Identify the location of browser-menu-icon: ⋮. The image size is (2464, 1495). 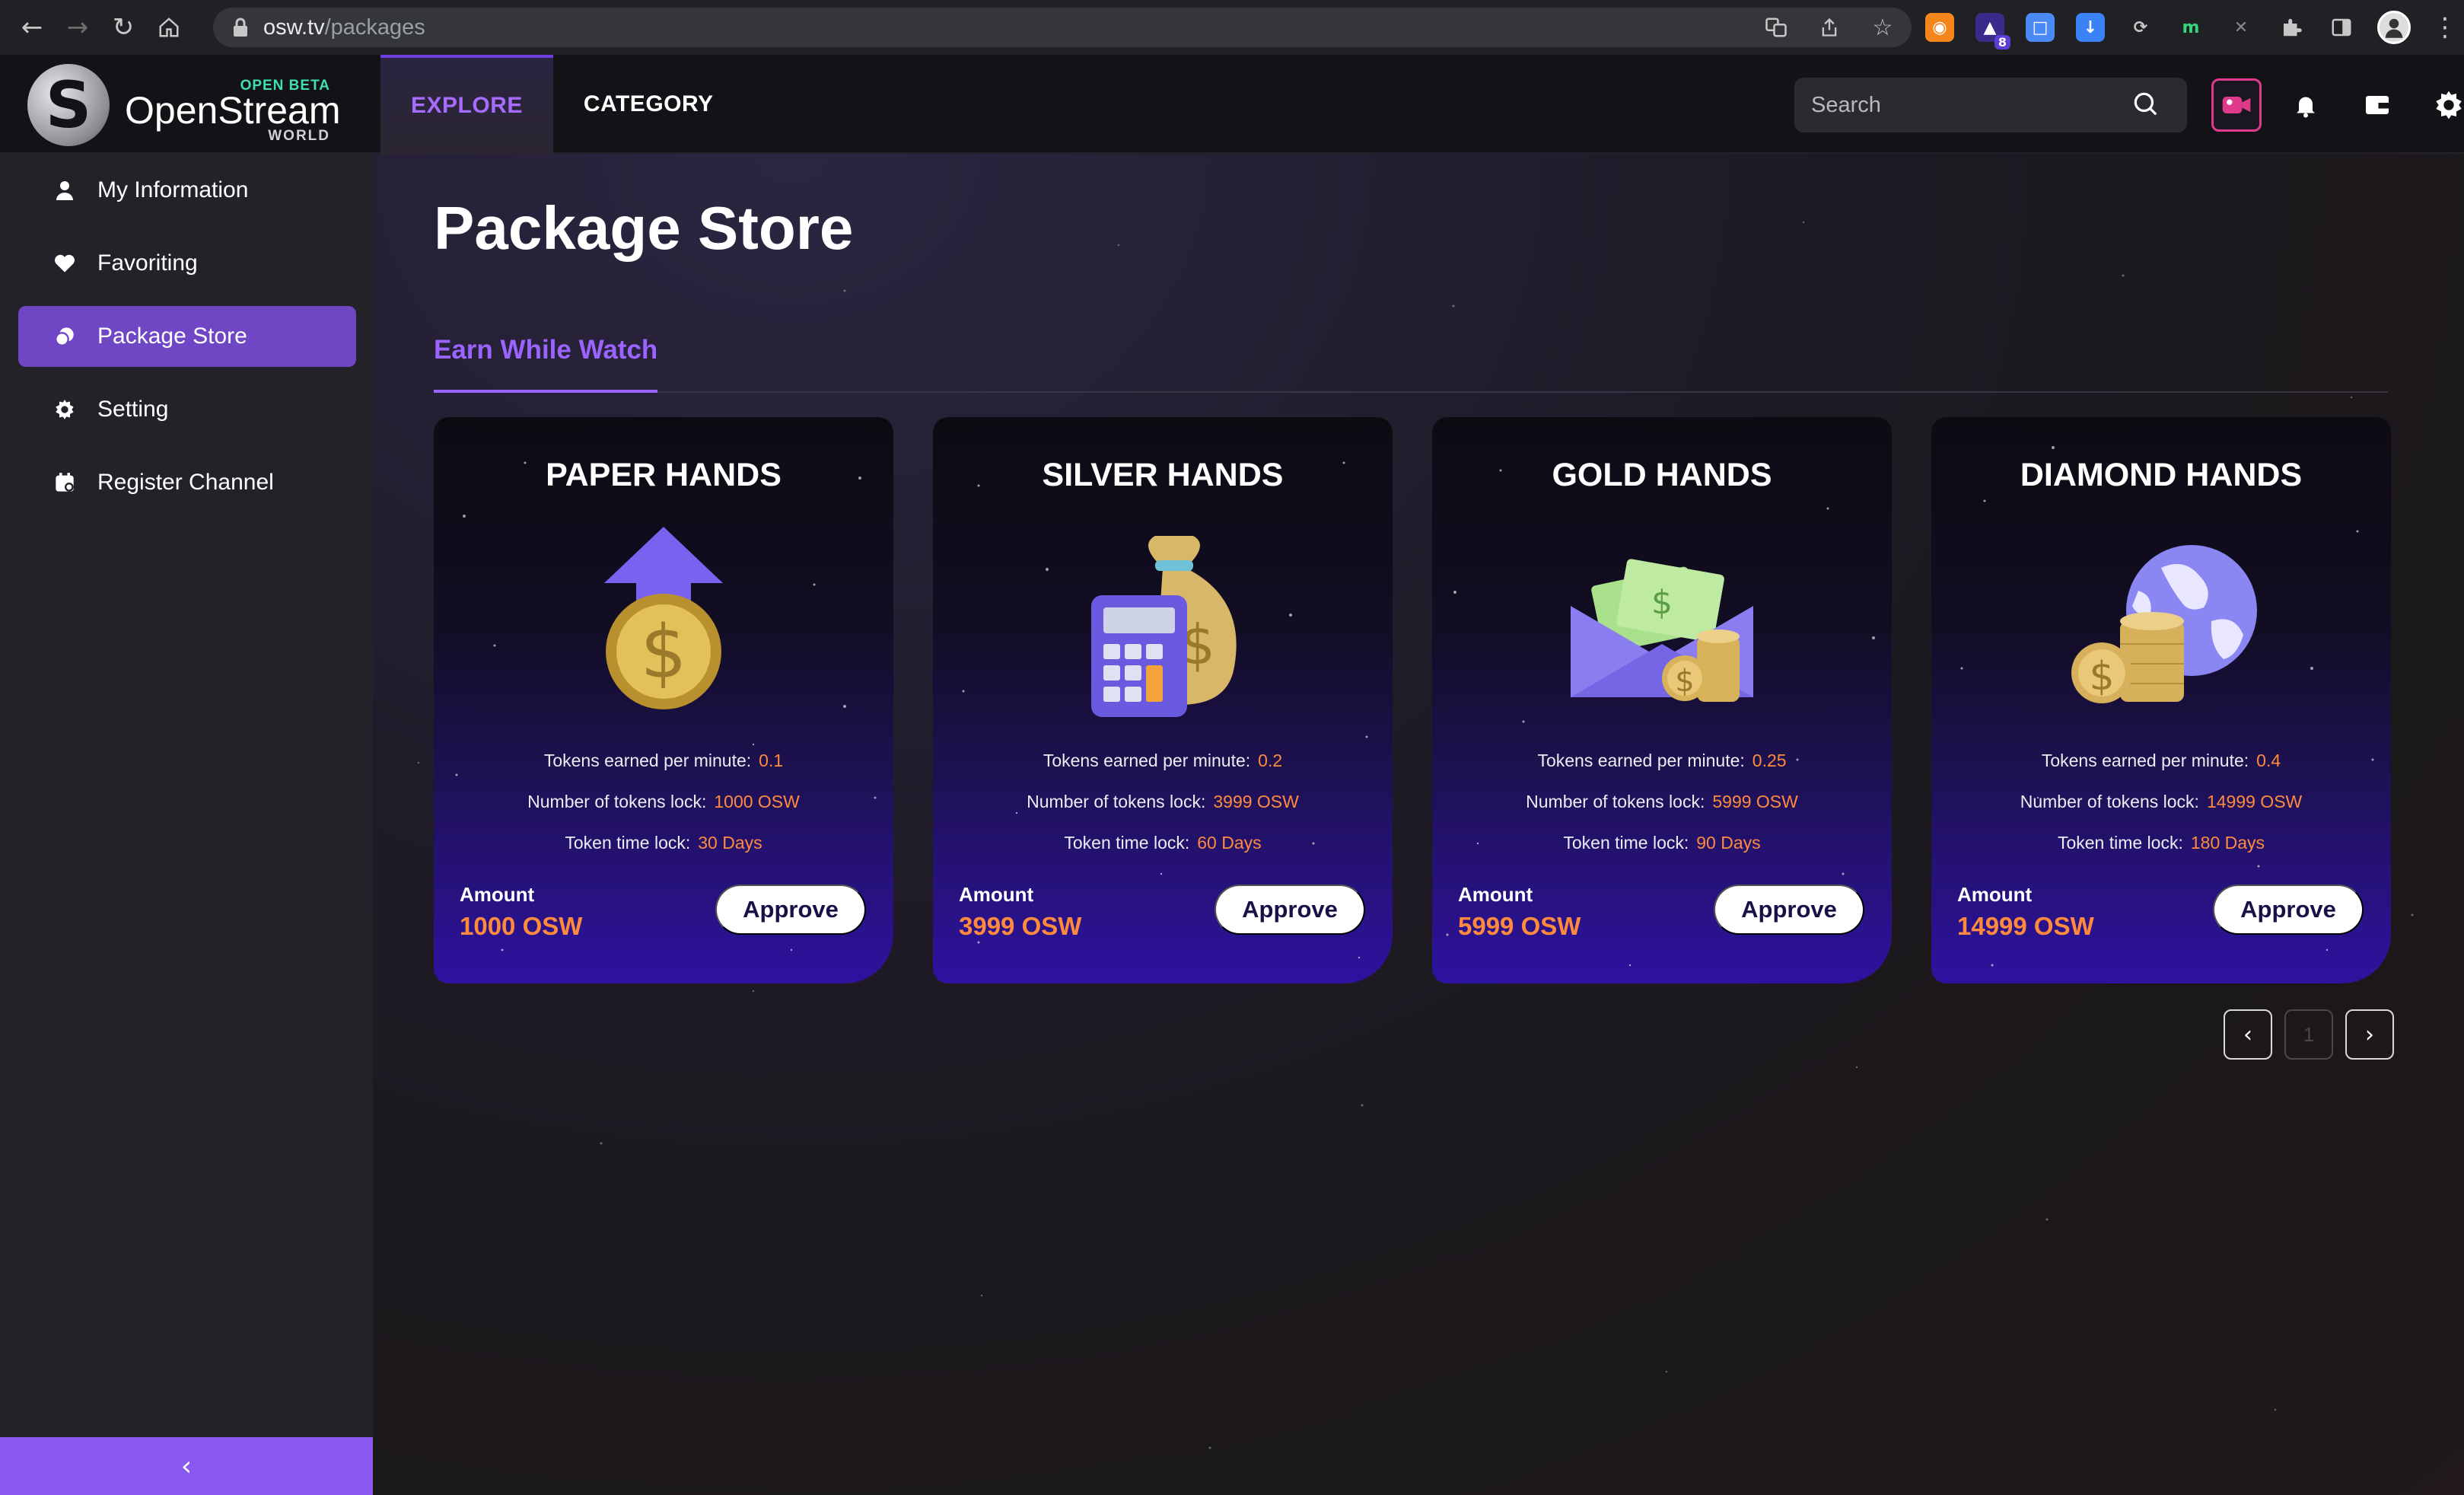
(2445, 28).